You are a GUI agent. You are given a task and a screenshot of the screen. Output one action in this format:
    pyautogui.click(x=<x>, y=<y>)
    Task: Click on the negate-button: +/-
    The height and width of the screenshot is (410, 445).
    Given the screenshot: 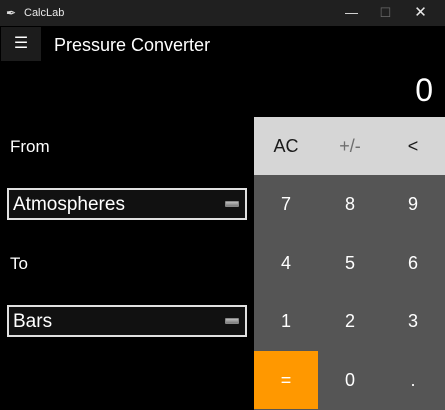 What is the action you would take?
    pyautogui.click(x=350, y=146)
    